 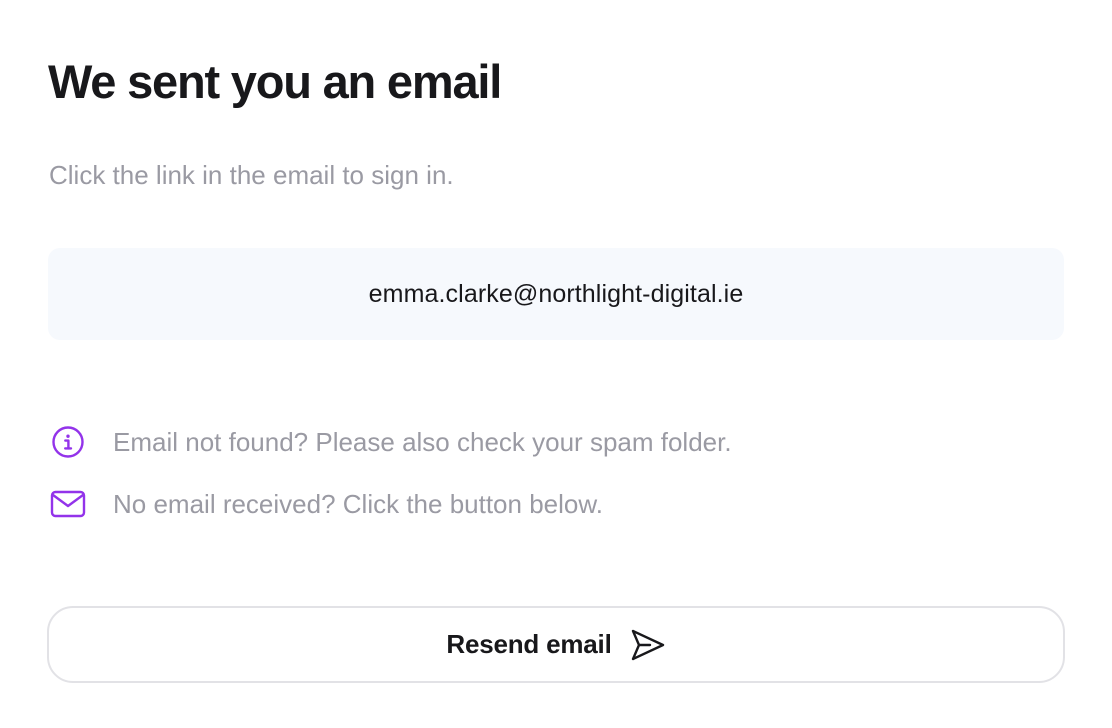 What do you see at coordinates (68, 504) in the screenshot?
I see `mail-icon` at bounding box center [68, 504].